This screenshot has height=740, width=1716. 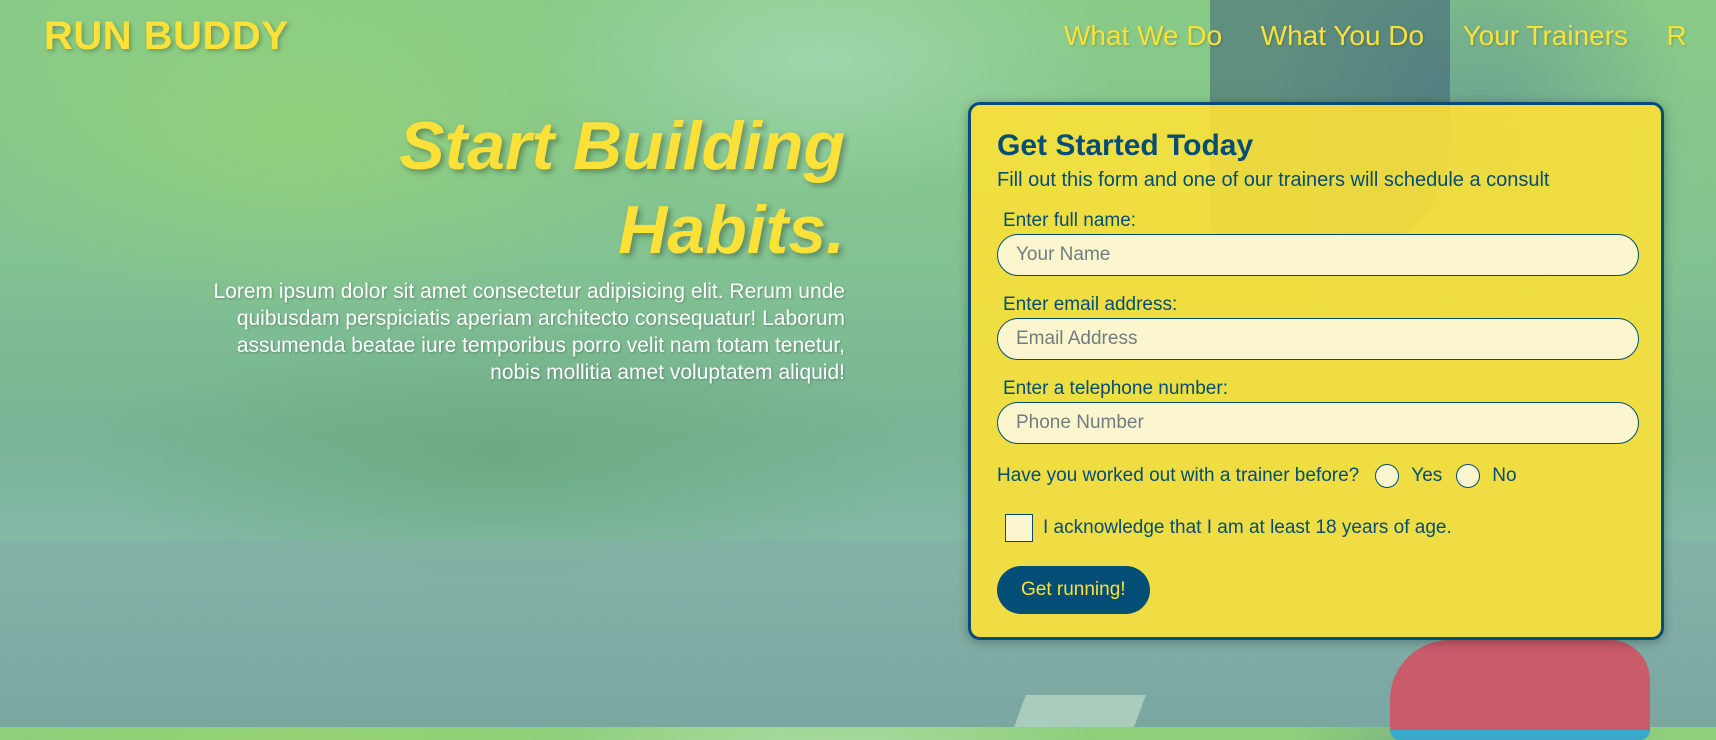 What do you see at coordinates (1468, 476) in the screenshot?
I see `no-radio` at bounding box center [1468, 476].